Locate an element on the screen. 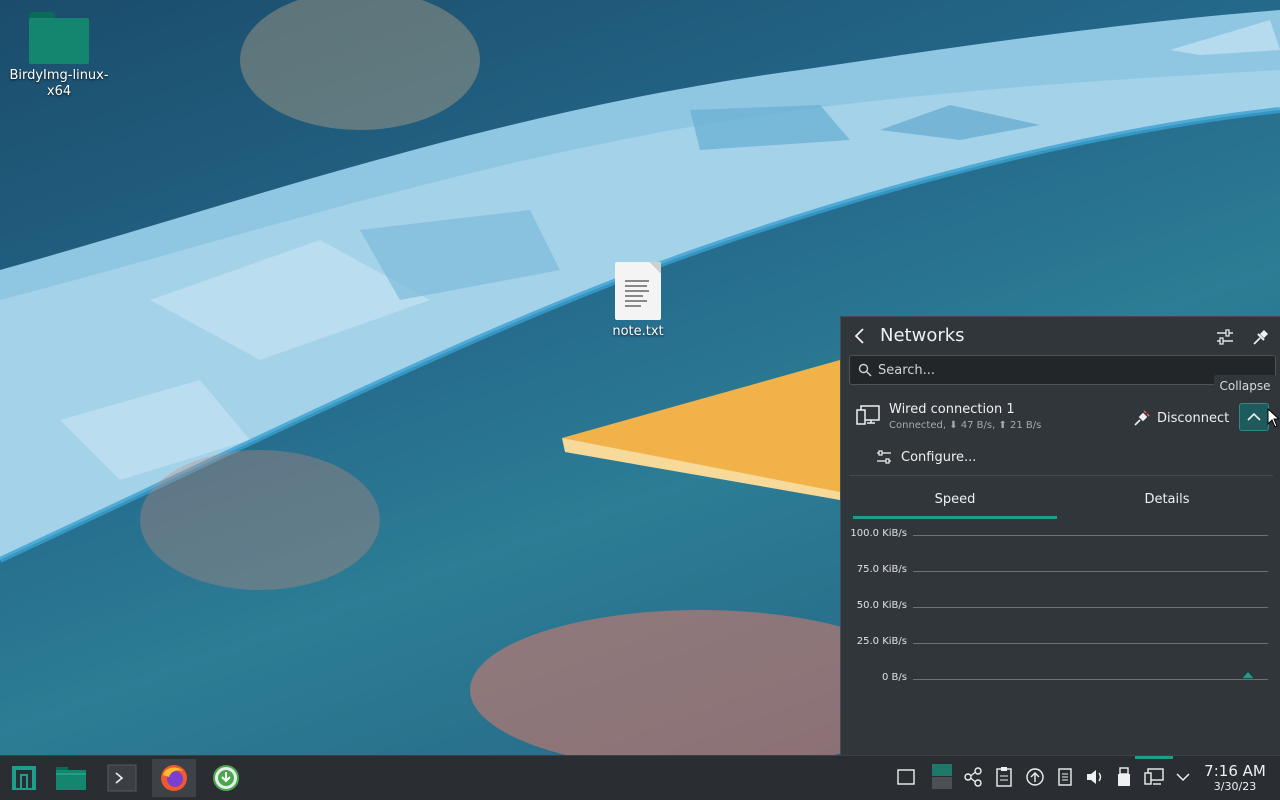  y-tick-label: 25.0 KiB/s is located at coordinates (881, 641).